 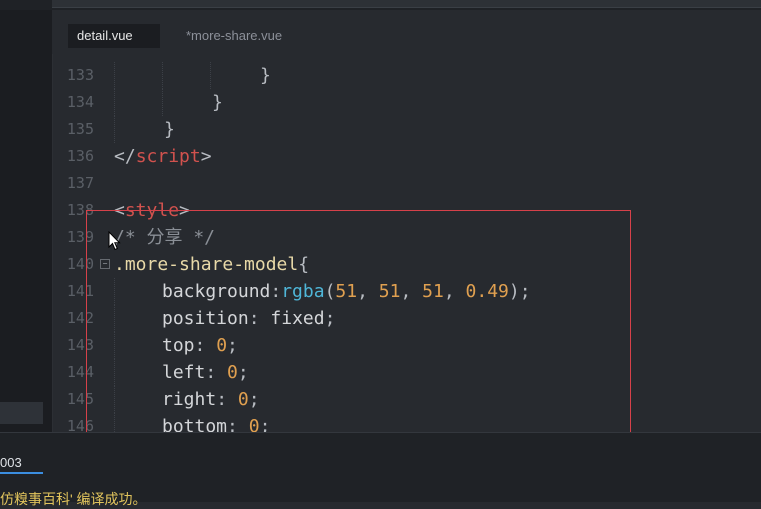 I want to click on code-line: 138 <style>, so click(x=406, y=210).